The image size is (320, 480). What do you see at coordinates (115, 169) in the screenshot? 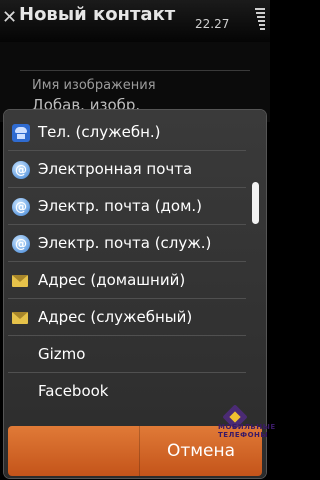
I see `list-item-label: Электронная почта` at bounding box center [115, 169].